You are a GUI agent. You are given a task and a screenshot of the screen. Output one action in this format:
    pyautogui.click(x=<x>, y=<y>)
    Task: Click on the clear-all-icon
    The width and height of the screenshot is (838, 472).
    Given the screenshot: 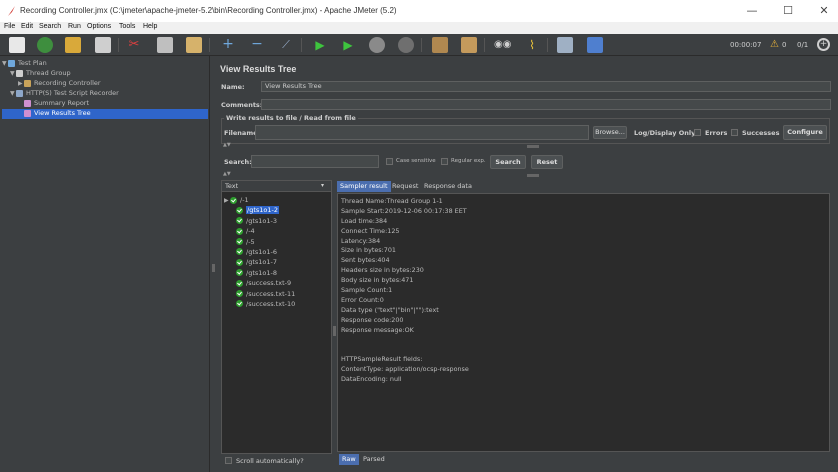 What is the action you would take?
    pyautogui.click(x=469, y=45)
    